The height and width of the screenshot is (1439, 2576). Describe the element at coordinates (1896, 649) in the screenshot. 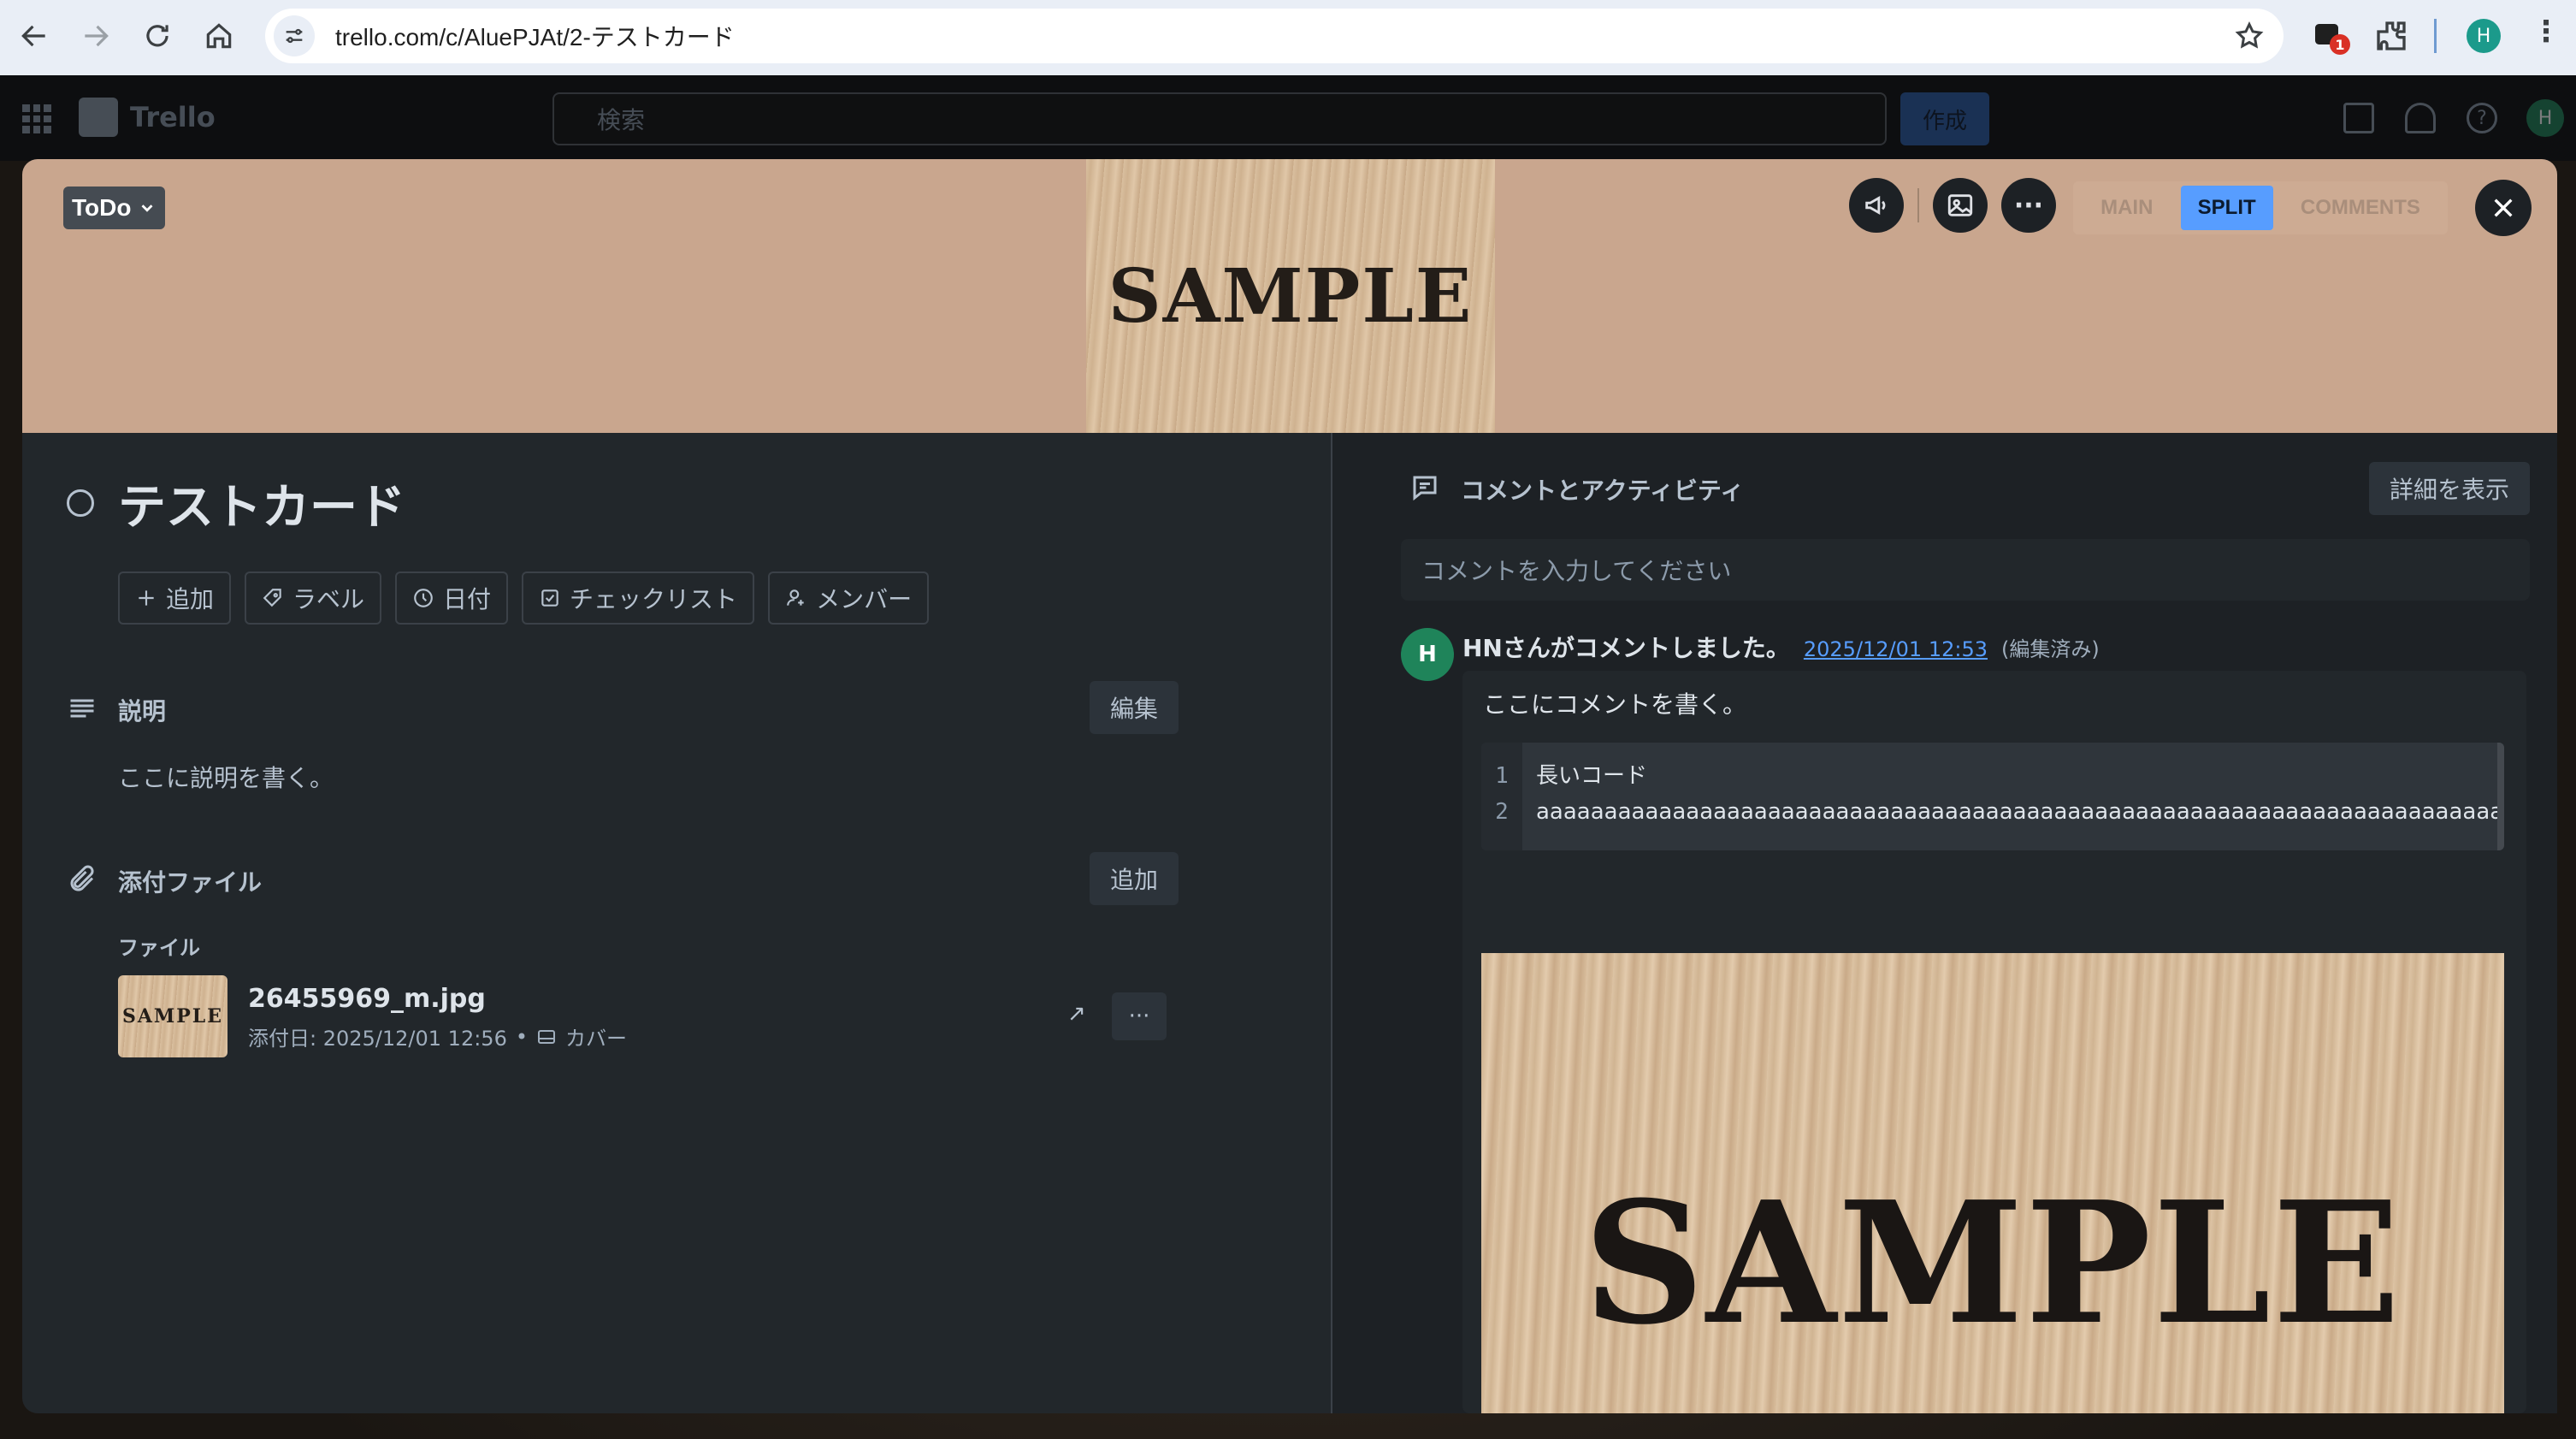

I see `comment-date-link: 2025/12/01 12:53` at that location.